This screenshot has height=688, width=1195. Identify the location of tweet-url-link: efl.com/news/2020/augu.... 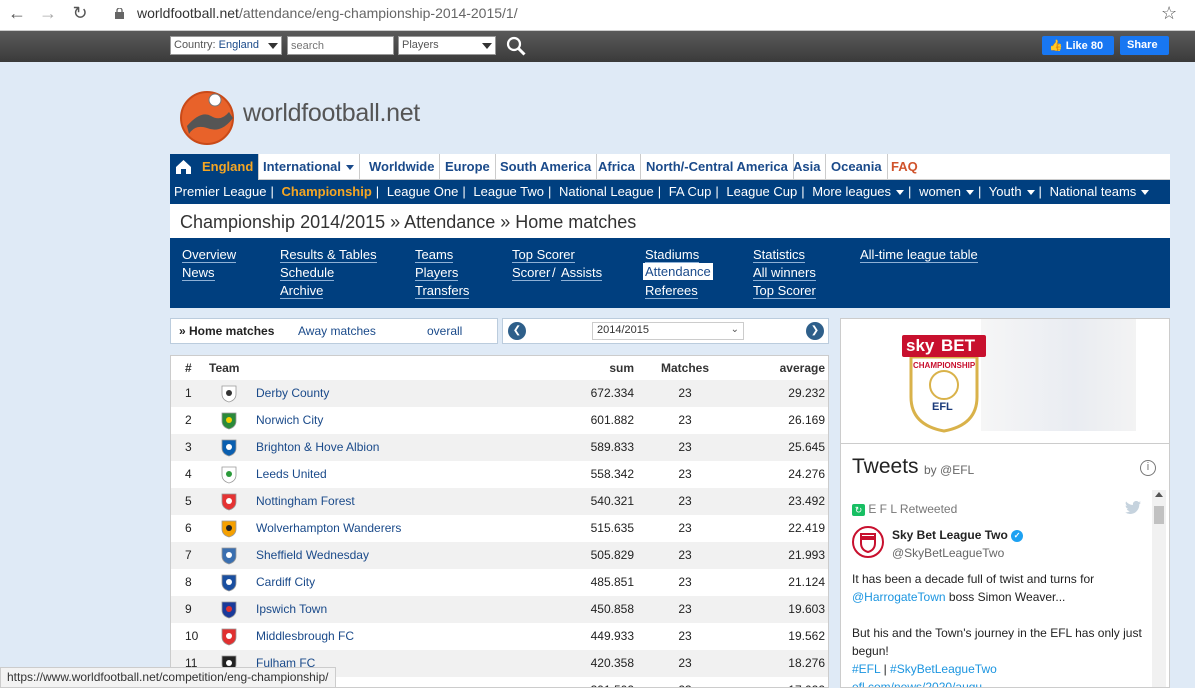
(999, 682).